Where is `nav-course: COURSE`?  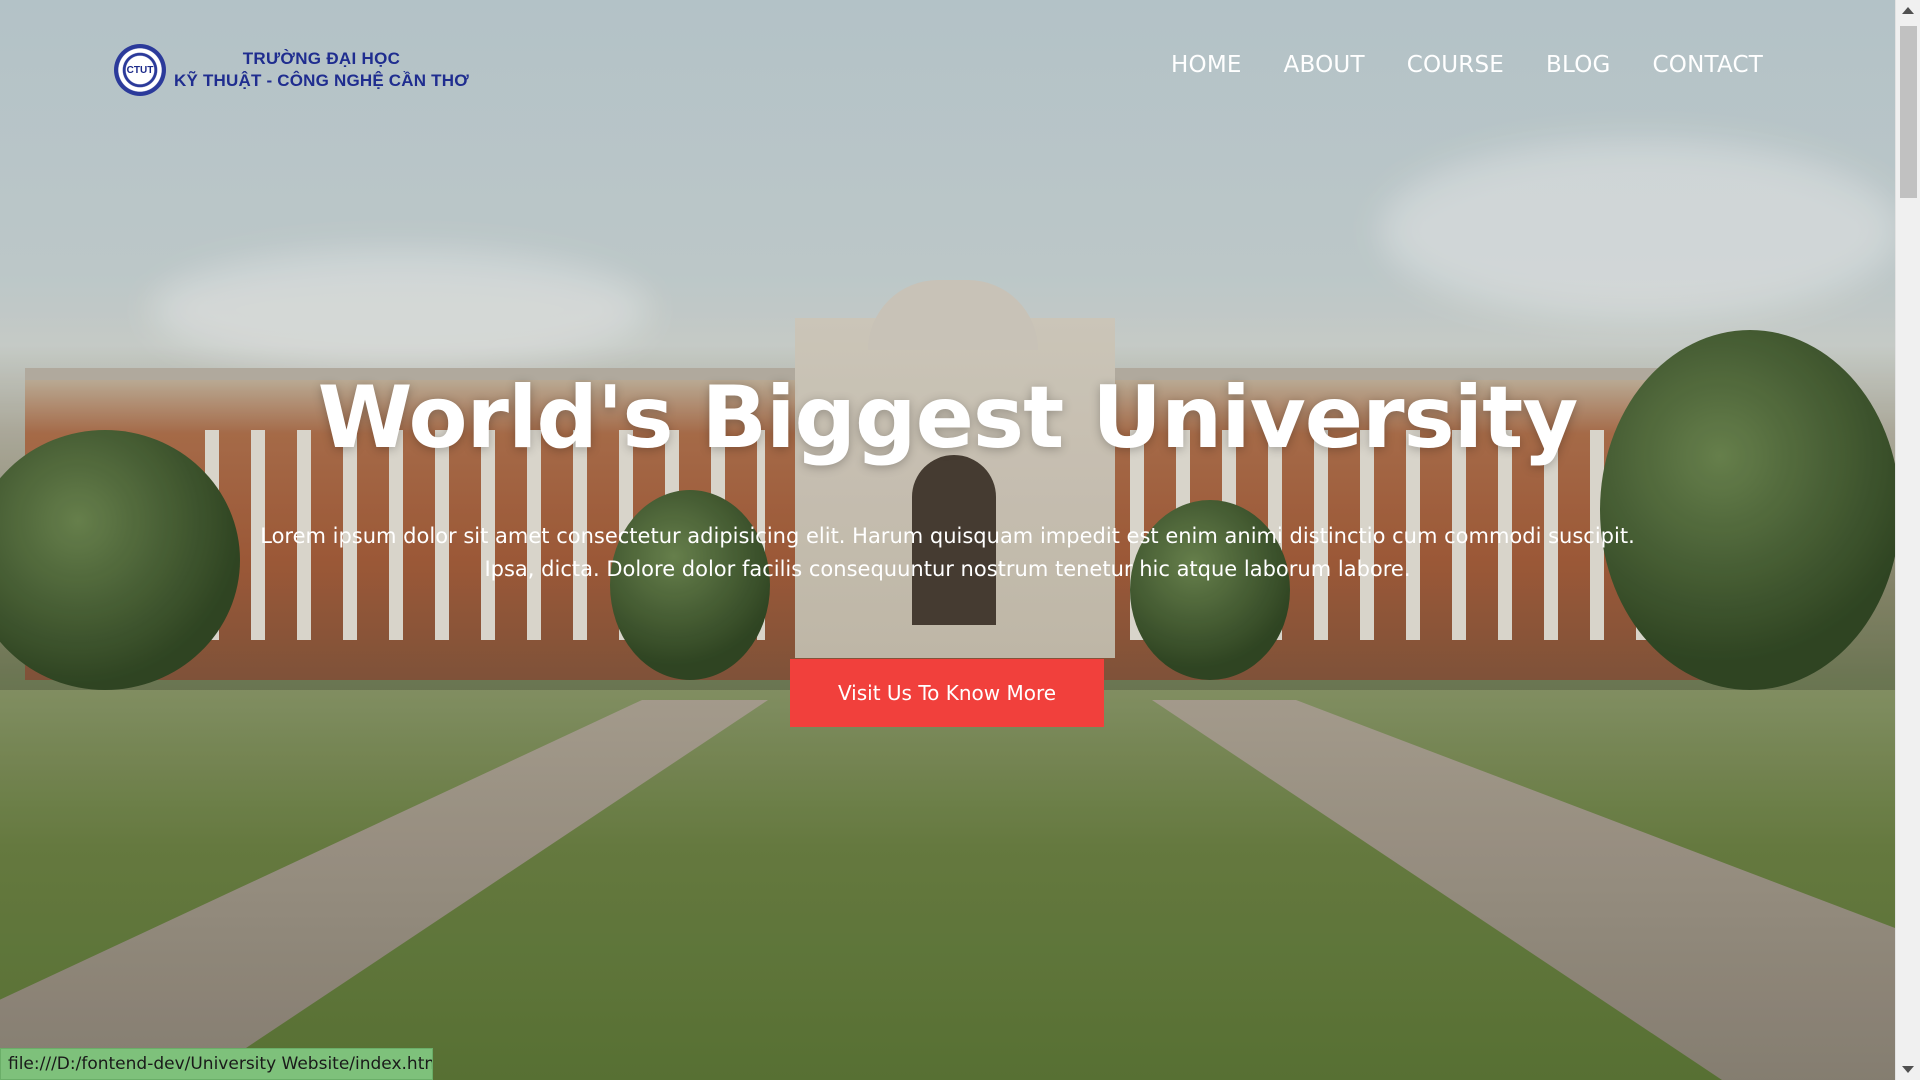 nav-course: COURSE is located at coordinates (1455, 65).